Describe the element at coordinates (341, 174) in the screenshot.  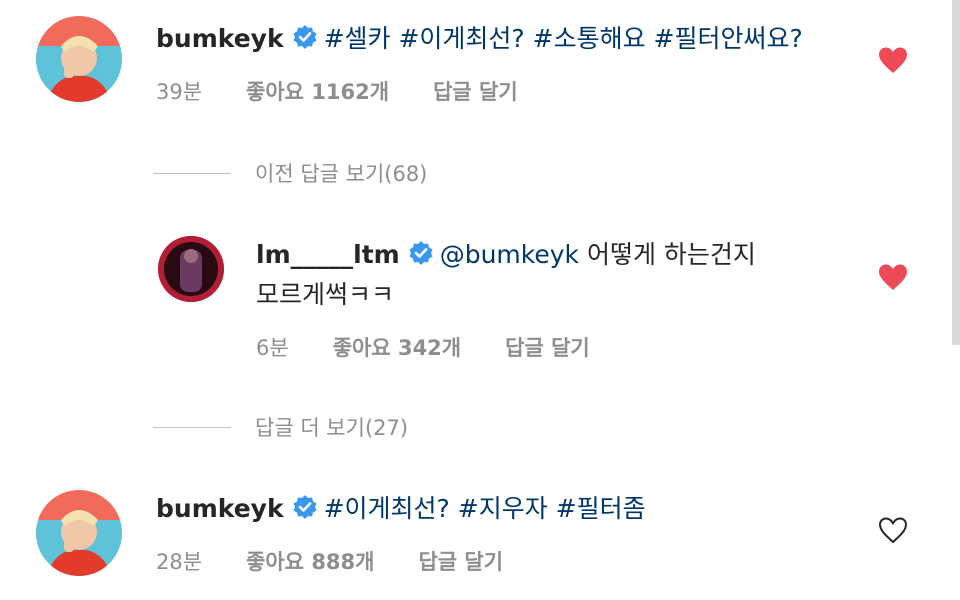
I see `view-previous-replies-label: 이전 답글 보기(68)` at that location.